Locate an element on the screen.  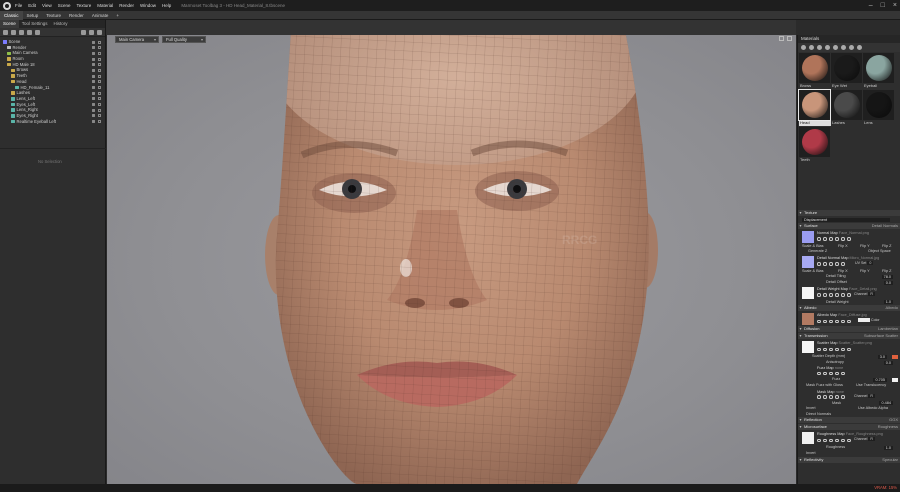
pick-material-icon is located at coordinates (819, 47).